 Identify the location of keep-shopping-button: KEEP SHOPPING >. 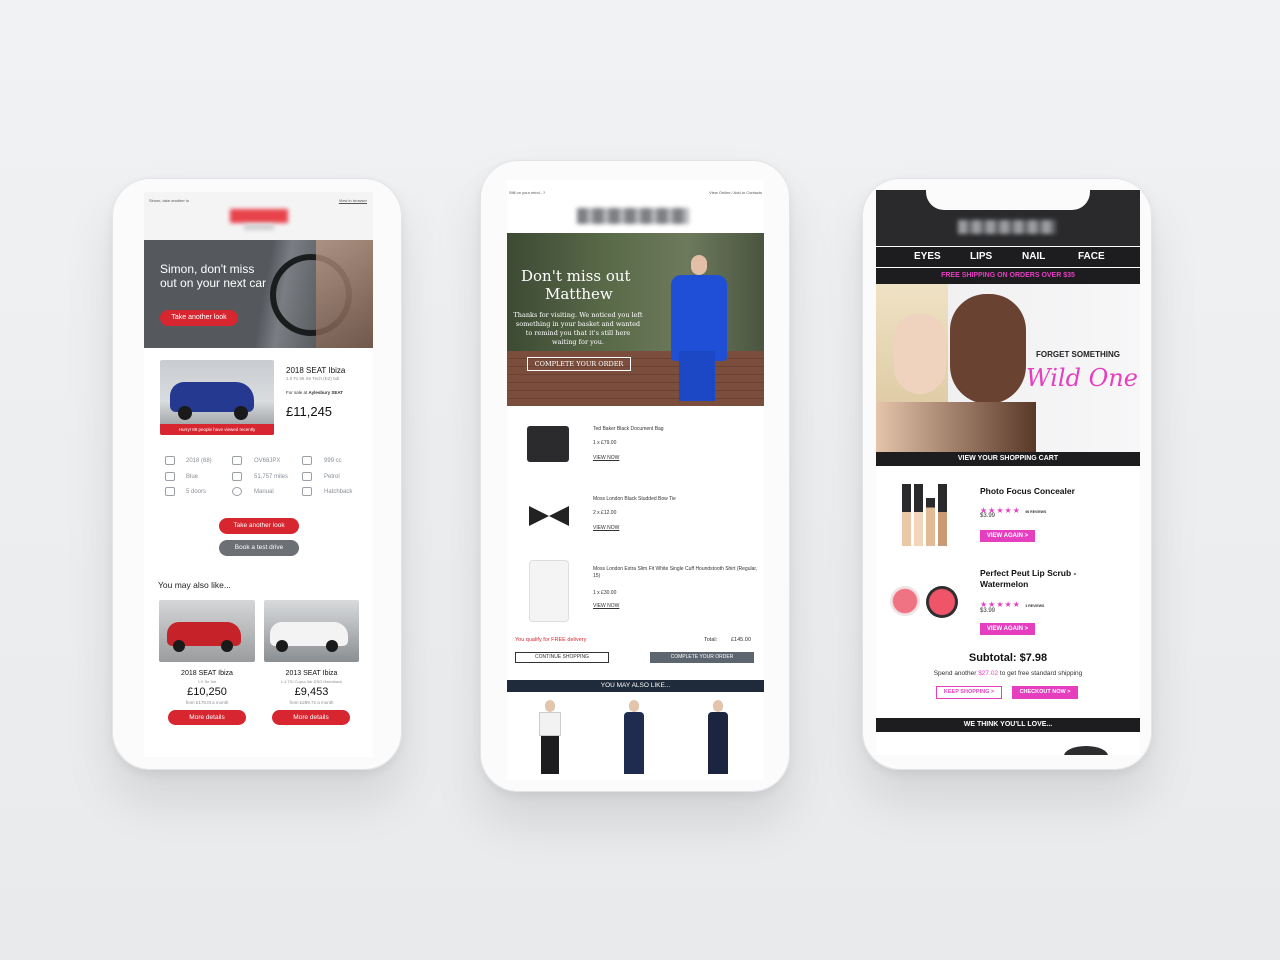
(969, 692).